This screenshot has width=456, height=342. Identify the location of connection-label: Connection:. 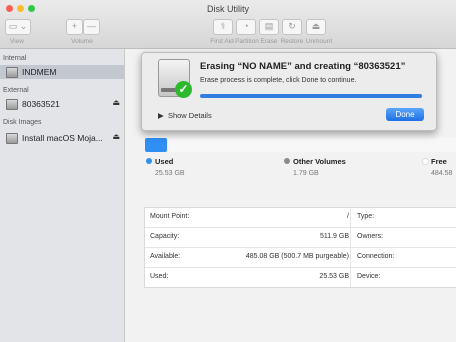
(376, 256).